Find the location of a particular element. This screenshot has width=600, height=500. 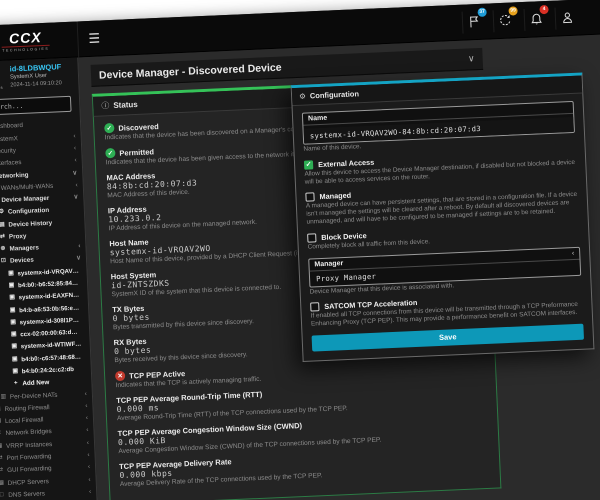

toolbar-icons: 37 99 4 is located at coordinates (520, 19).